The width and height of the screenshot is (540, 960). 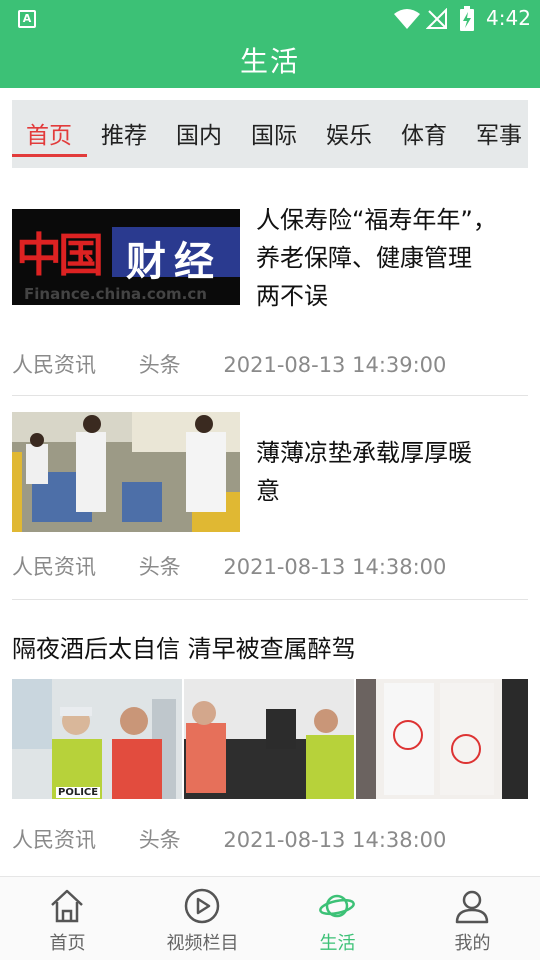 I want to click on nav-label: 我的, so click(x=472, y=943).